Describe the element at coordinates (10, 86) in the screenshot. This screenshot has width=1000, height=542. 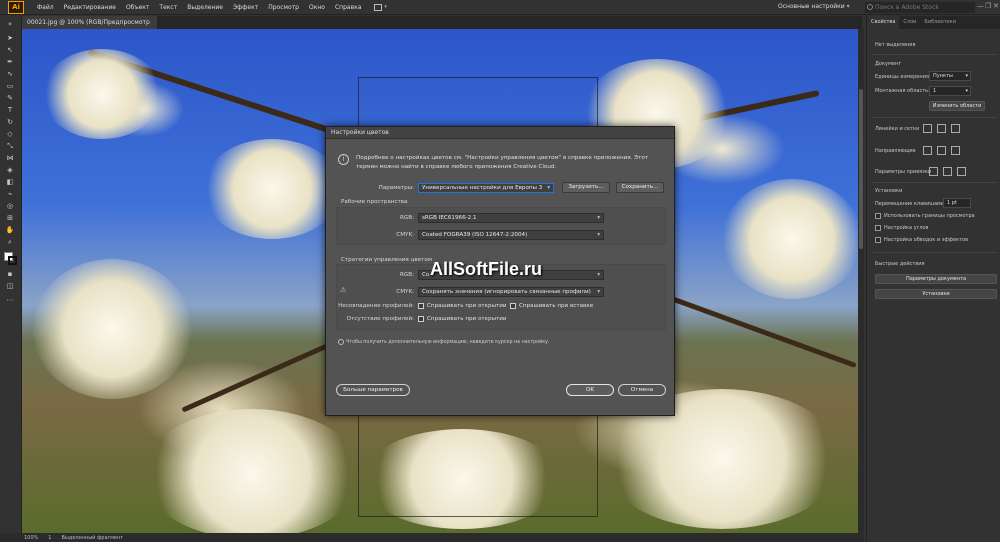
I see `rectangle-tool-icon: ▭` at that location.